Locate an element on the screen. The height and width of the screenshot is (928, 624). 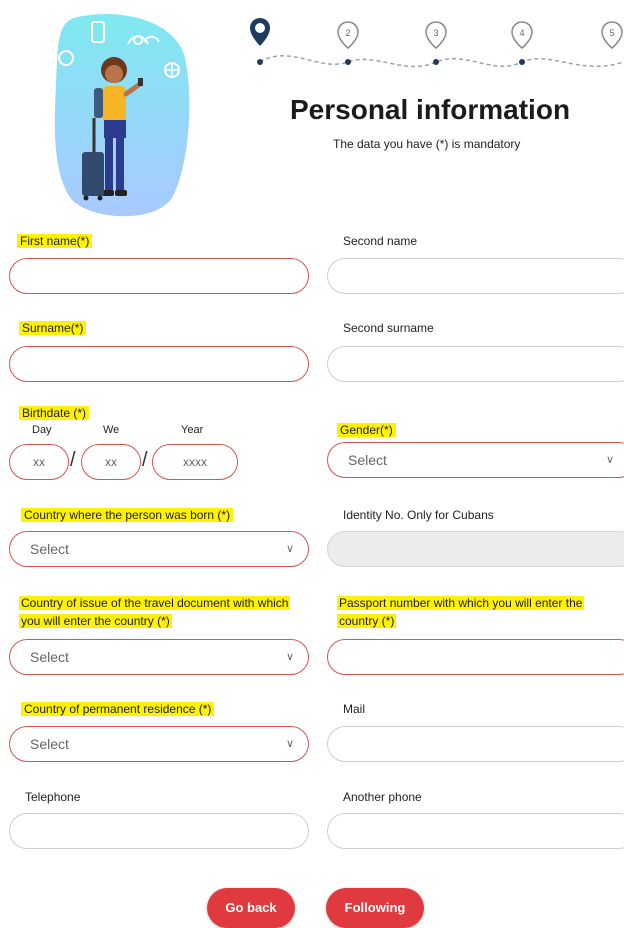
issue-country-select-value: Select is located at coordinates (49, 657).